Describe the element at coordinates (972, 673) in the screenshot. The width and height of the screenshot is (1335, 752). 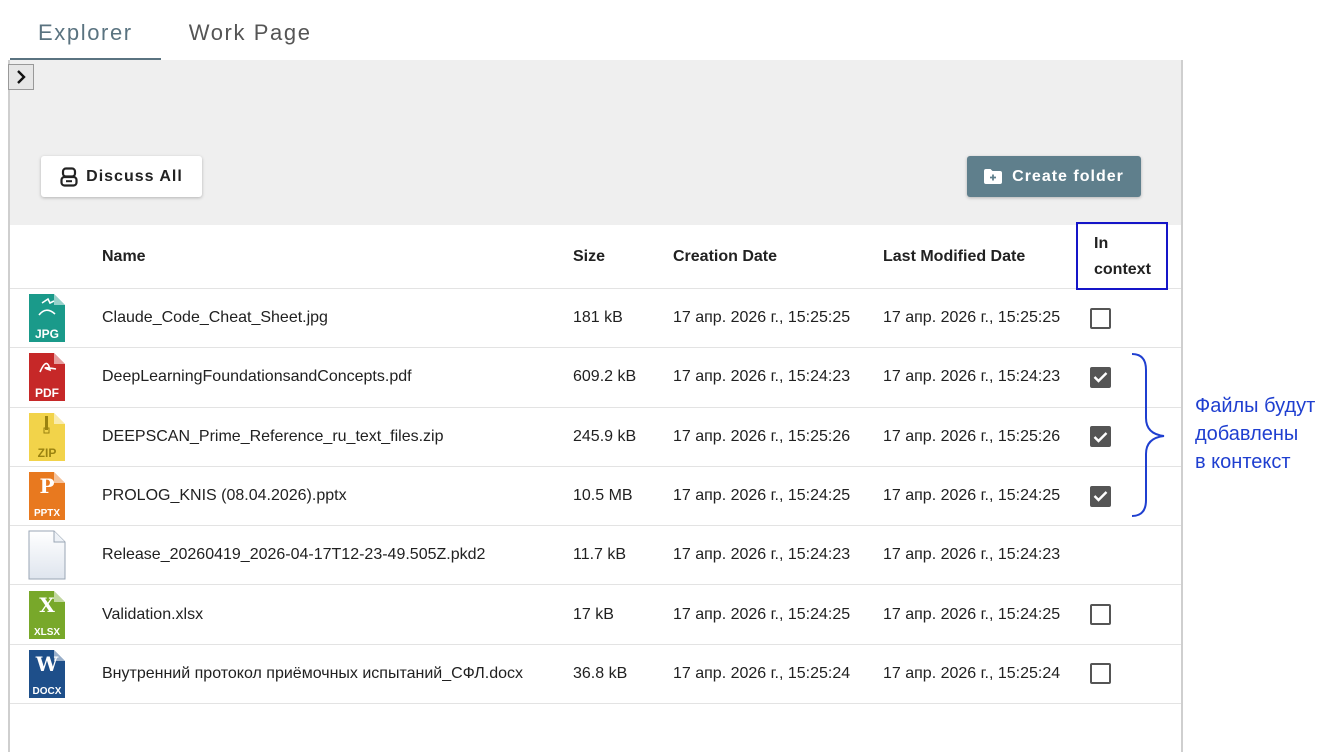
I see `modified-date: 17 апр. 2026 г., 15:25:24` at that location.